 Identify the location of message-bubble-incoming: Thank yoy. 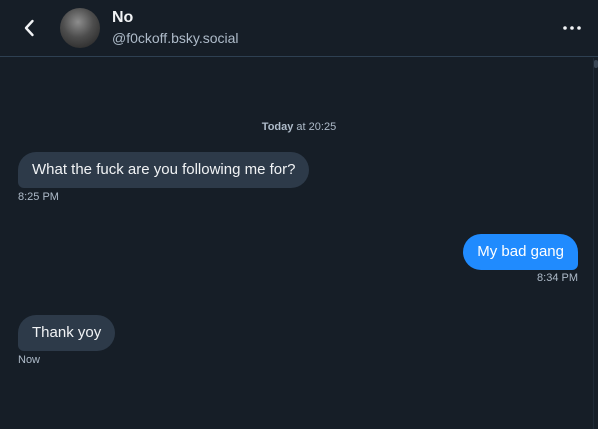
(67, 333).